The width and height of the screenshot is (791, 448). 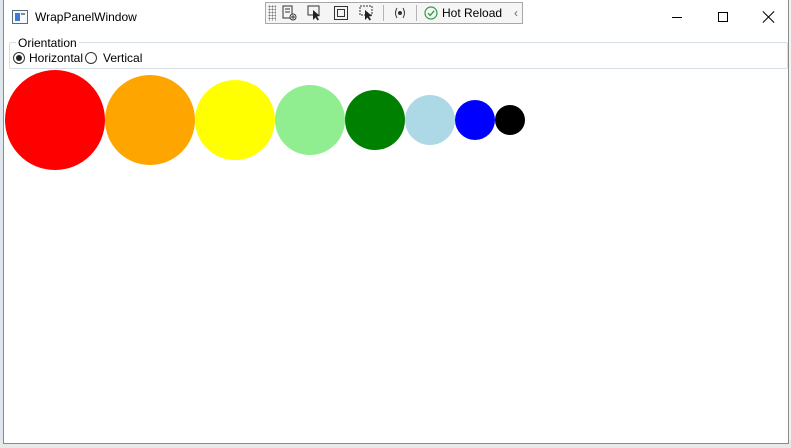 I want to click on minimize-button, so click(x=677, y=17).